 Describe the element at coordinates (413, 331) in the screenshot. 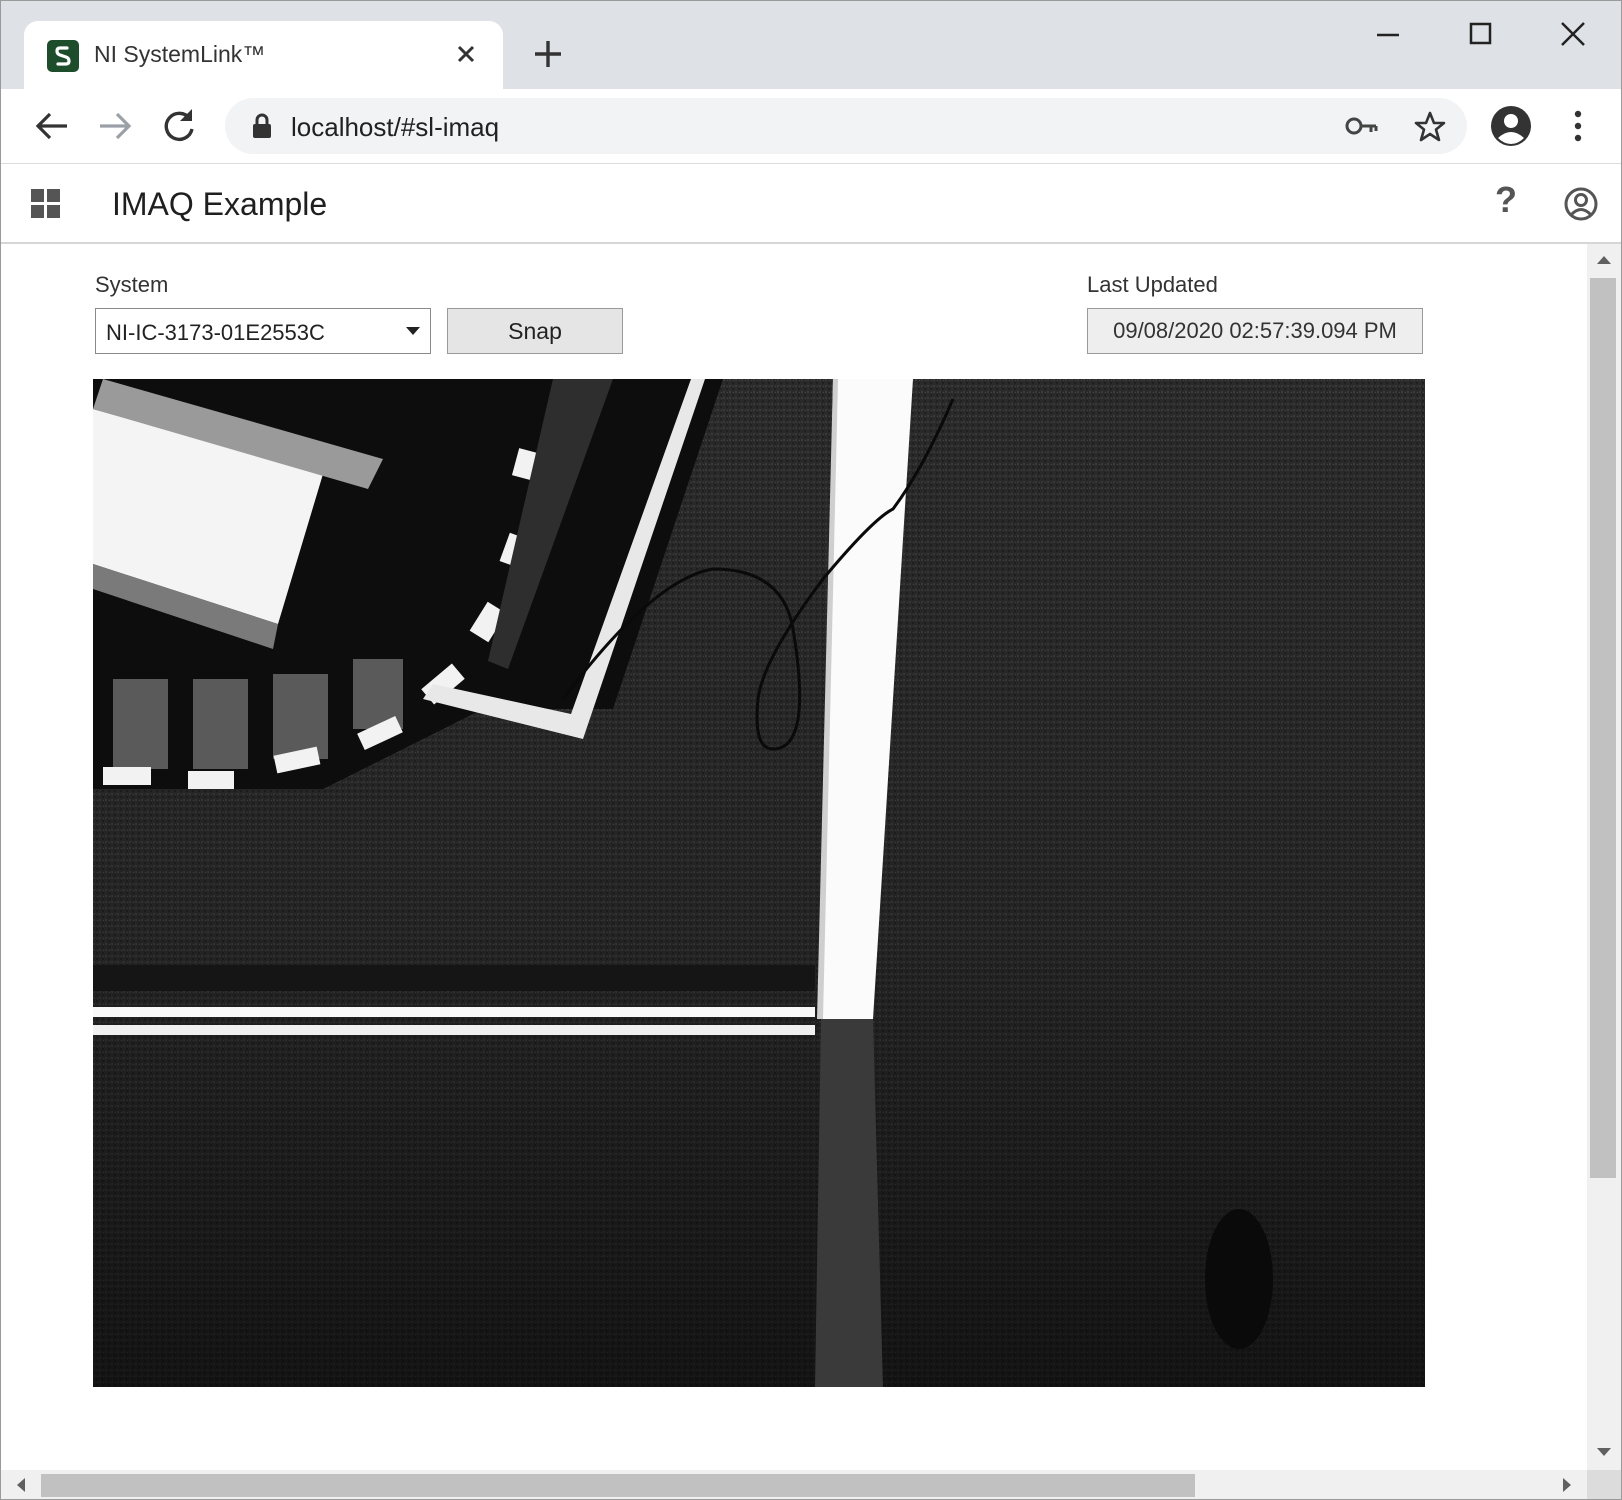

I see `chevron-down-icon` at that location.